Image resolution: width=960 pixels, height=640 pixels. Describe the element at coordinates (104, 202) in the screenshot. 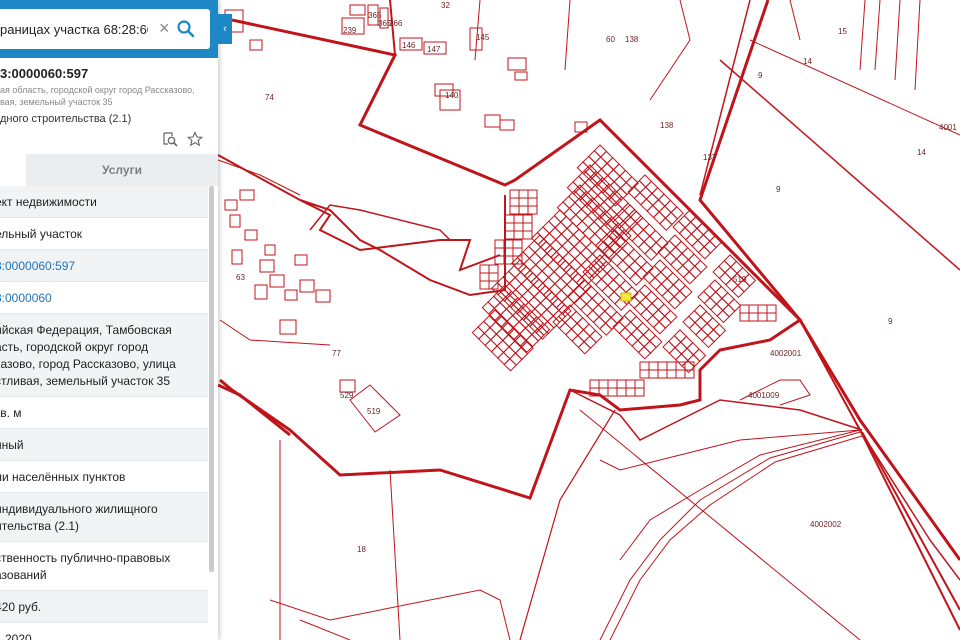

I see `attribute-row: ект недвижимости` at that location.